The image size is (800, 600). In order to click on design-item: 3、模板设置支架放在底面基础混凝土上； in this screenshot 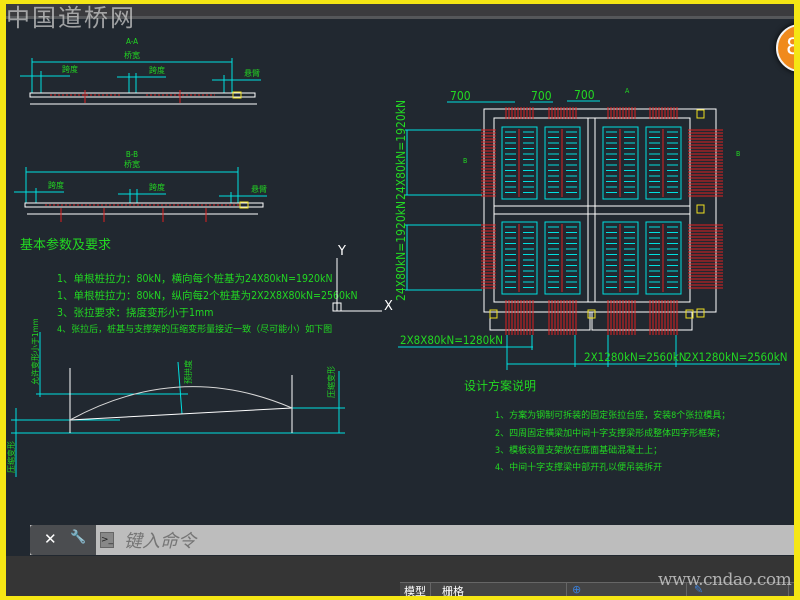, I will do `click(578, 450)`.